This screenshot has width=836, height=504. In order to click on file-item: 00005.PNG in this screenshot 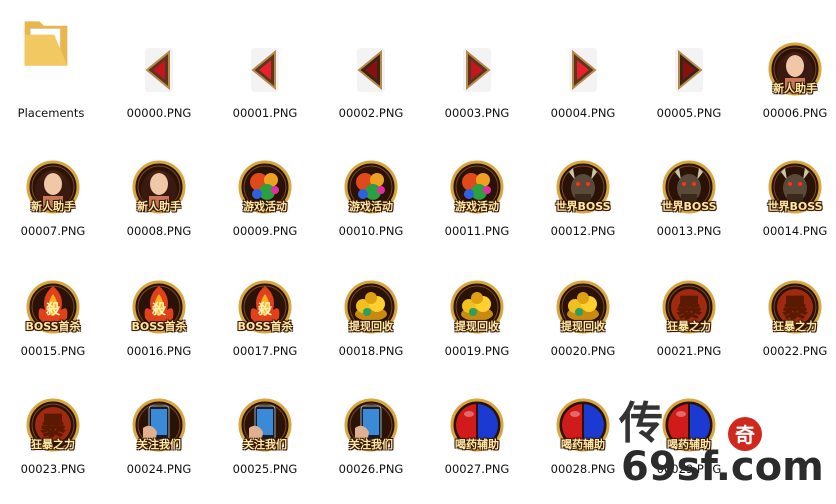, I will do `click(689, 60)`.